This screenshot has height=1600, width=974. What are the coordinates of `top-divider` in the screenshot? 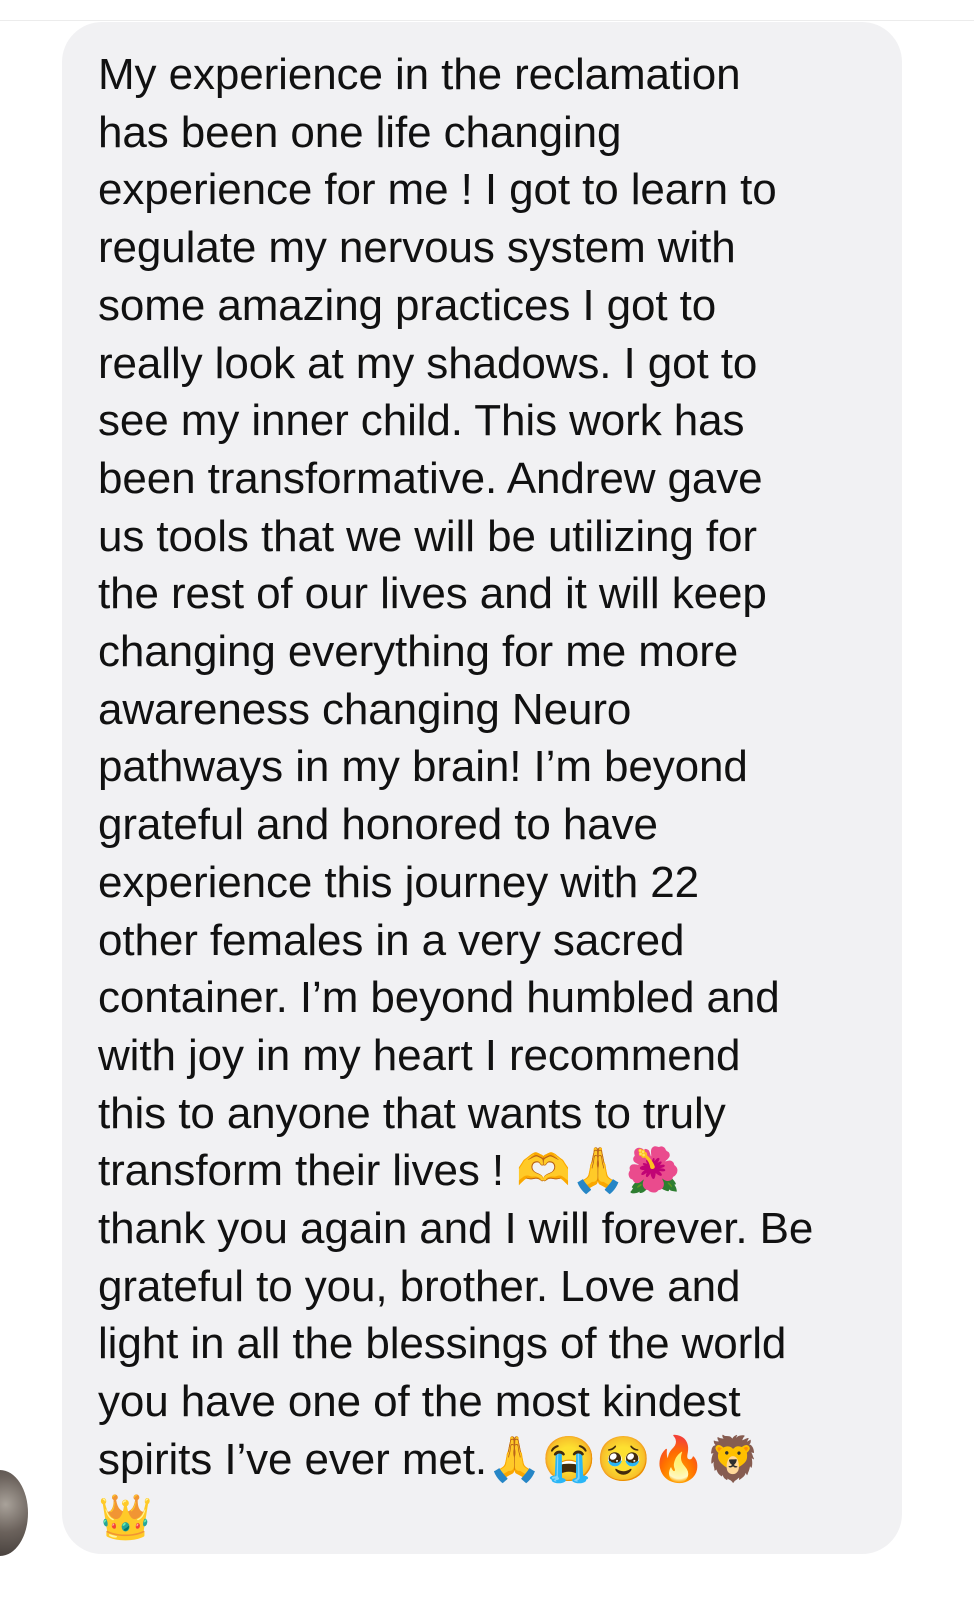 It's located at (487, 20).